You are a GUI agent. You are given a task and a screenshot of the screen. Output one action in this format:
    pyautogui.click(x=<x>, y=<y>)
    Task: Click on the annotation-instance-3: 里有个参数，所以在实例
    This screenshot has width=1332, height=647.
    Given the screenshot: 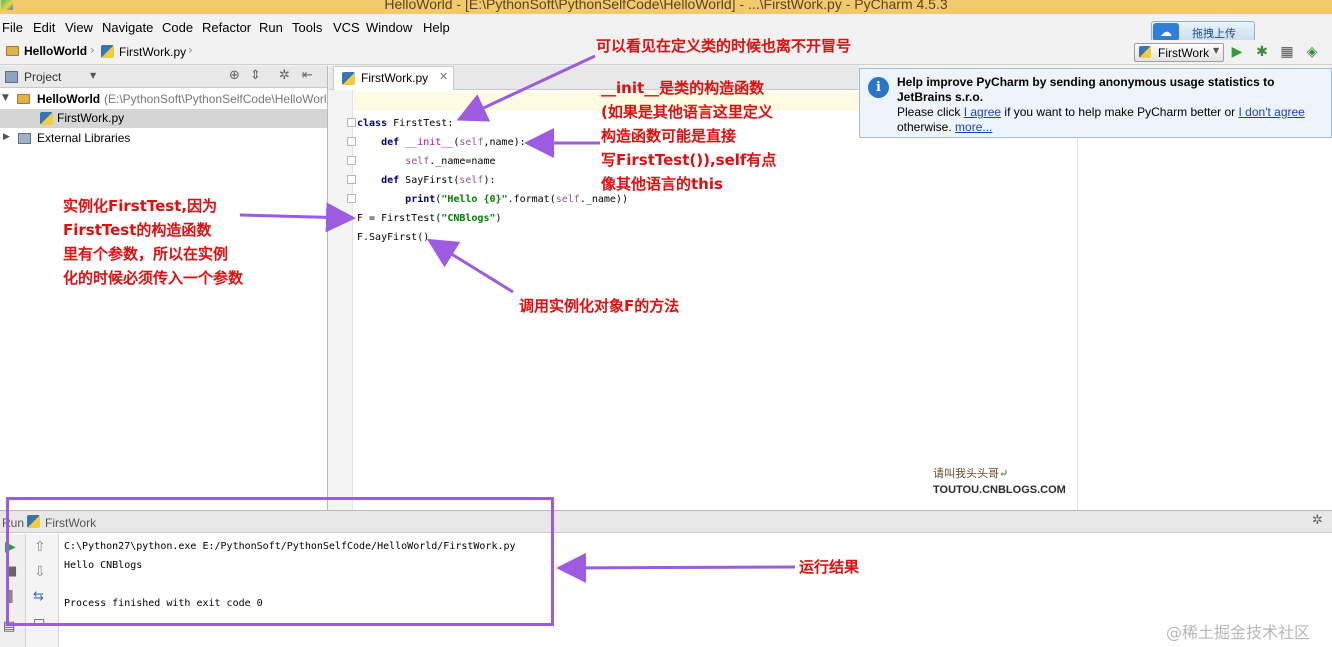 What is the action you would take?
    pyautogui.click(x=146, y=254)
    